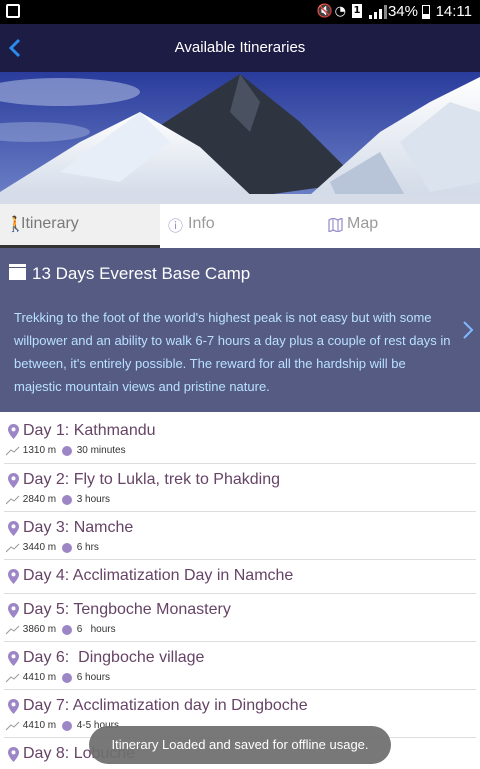  I want to click on list-item: Day 1: Kathmandu 1310 m 30 minutes, so click(240, 438).